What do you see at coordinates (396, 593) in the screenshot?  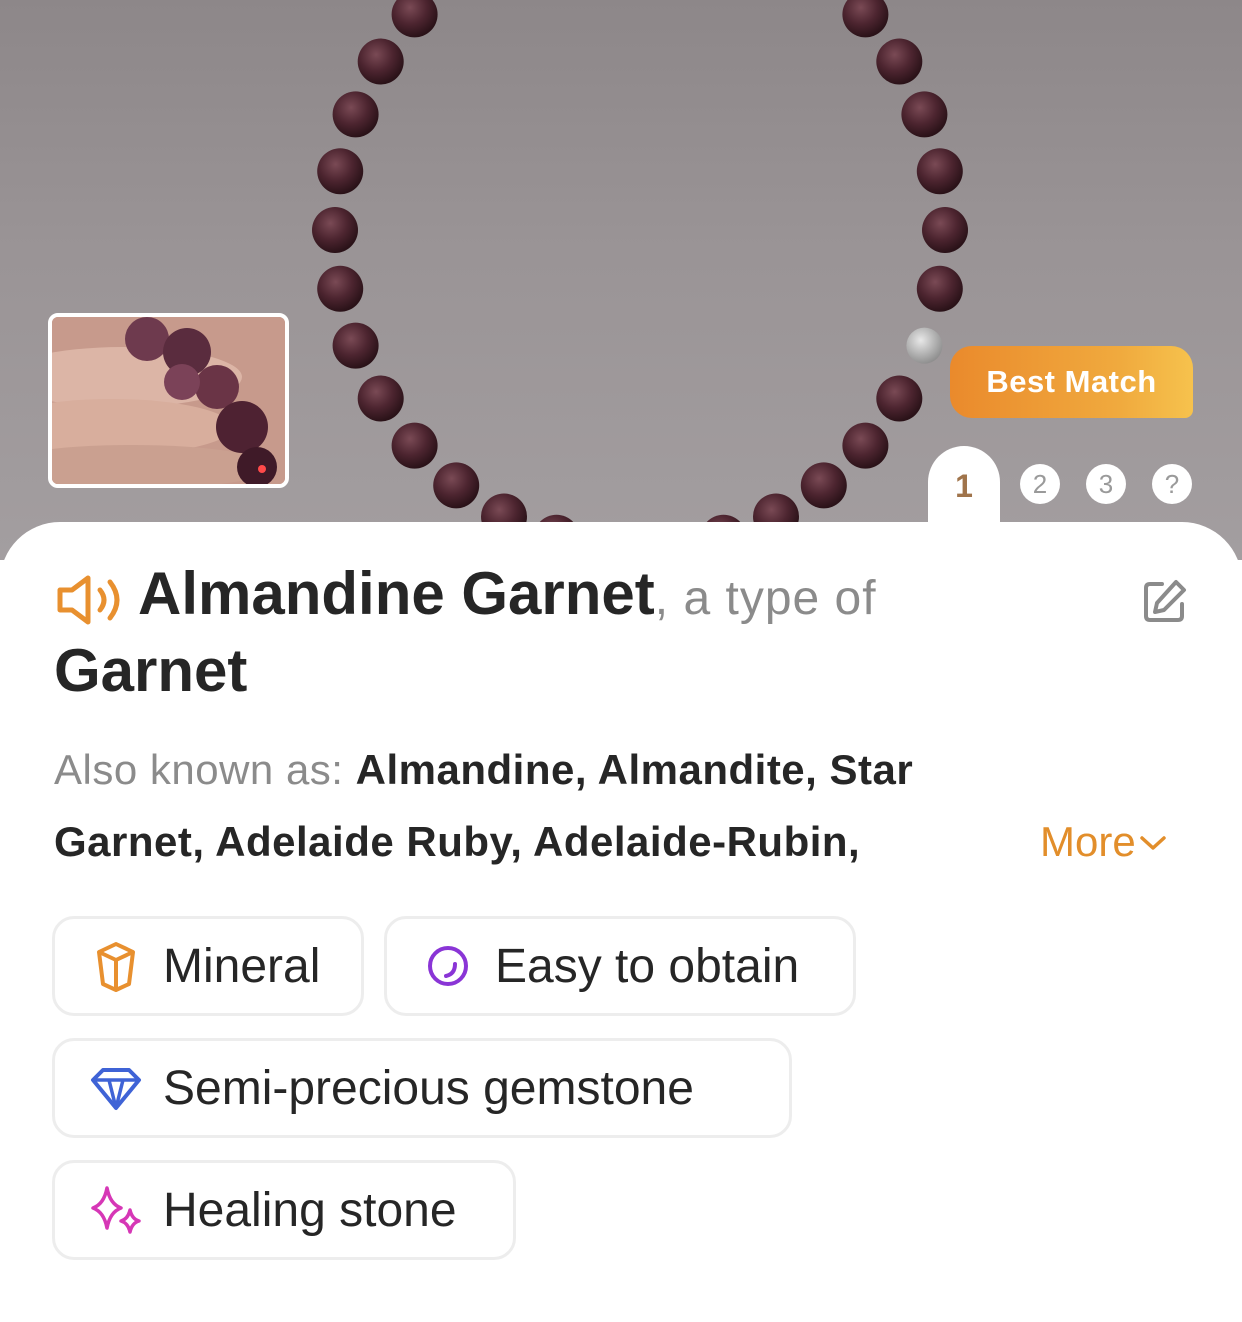 I see `stone-name: Almandine Garnet` at bounding box center [396, 593].